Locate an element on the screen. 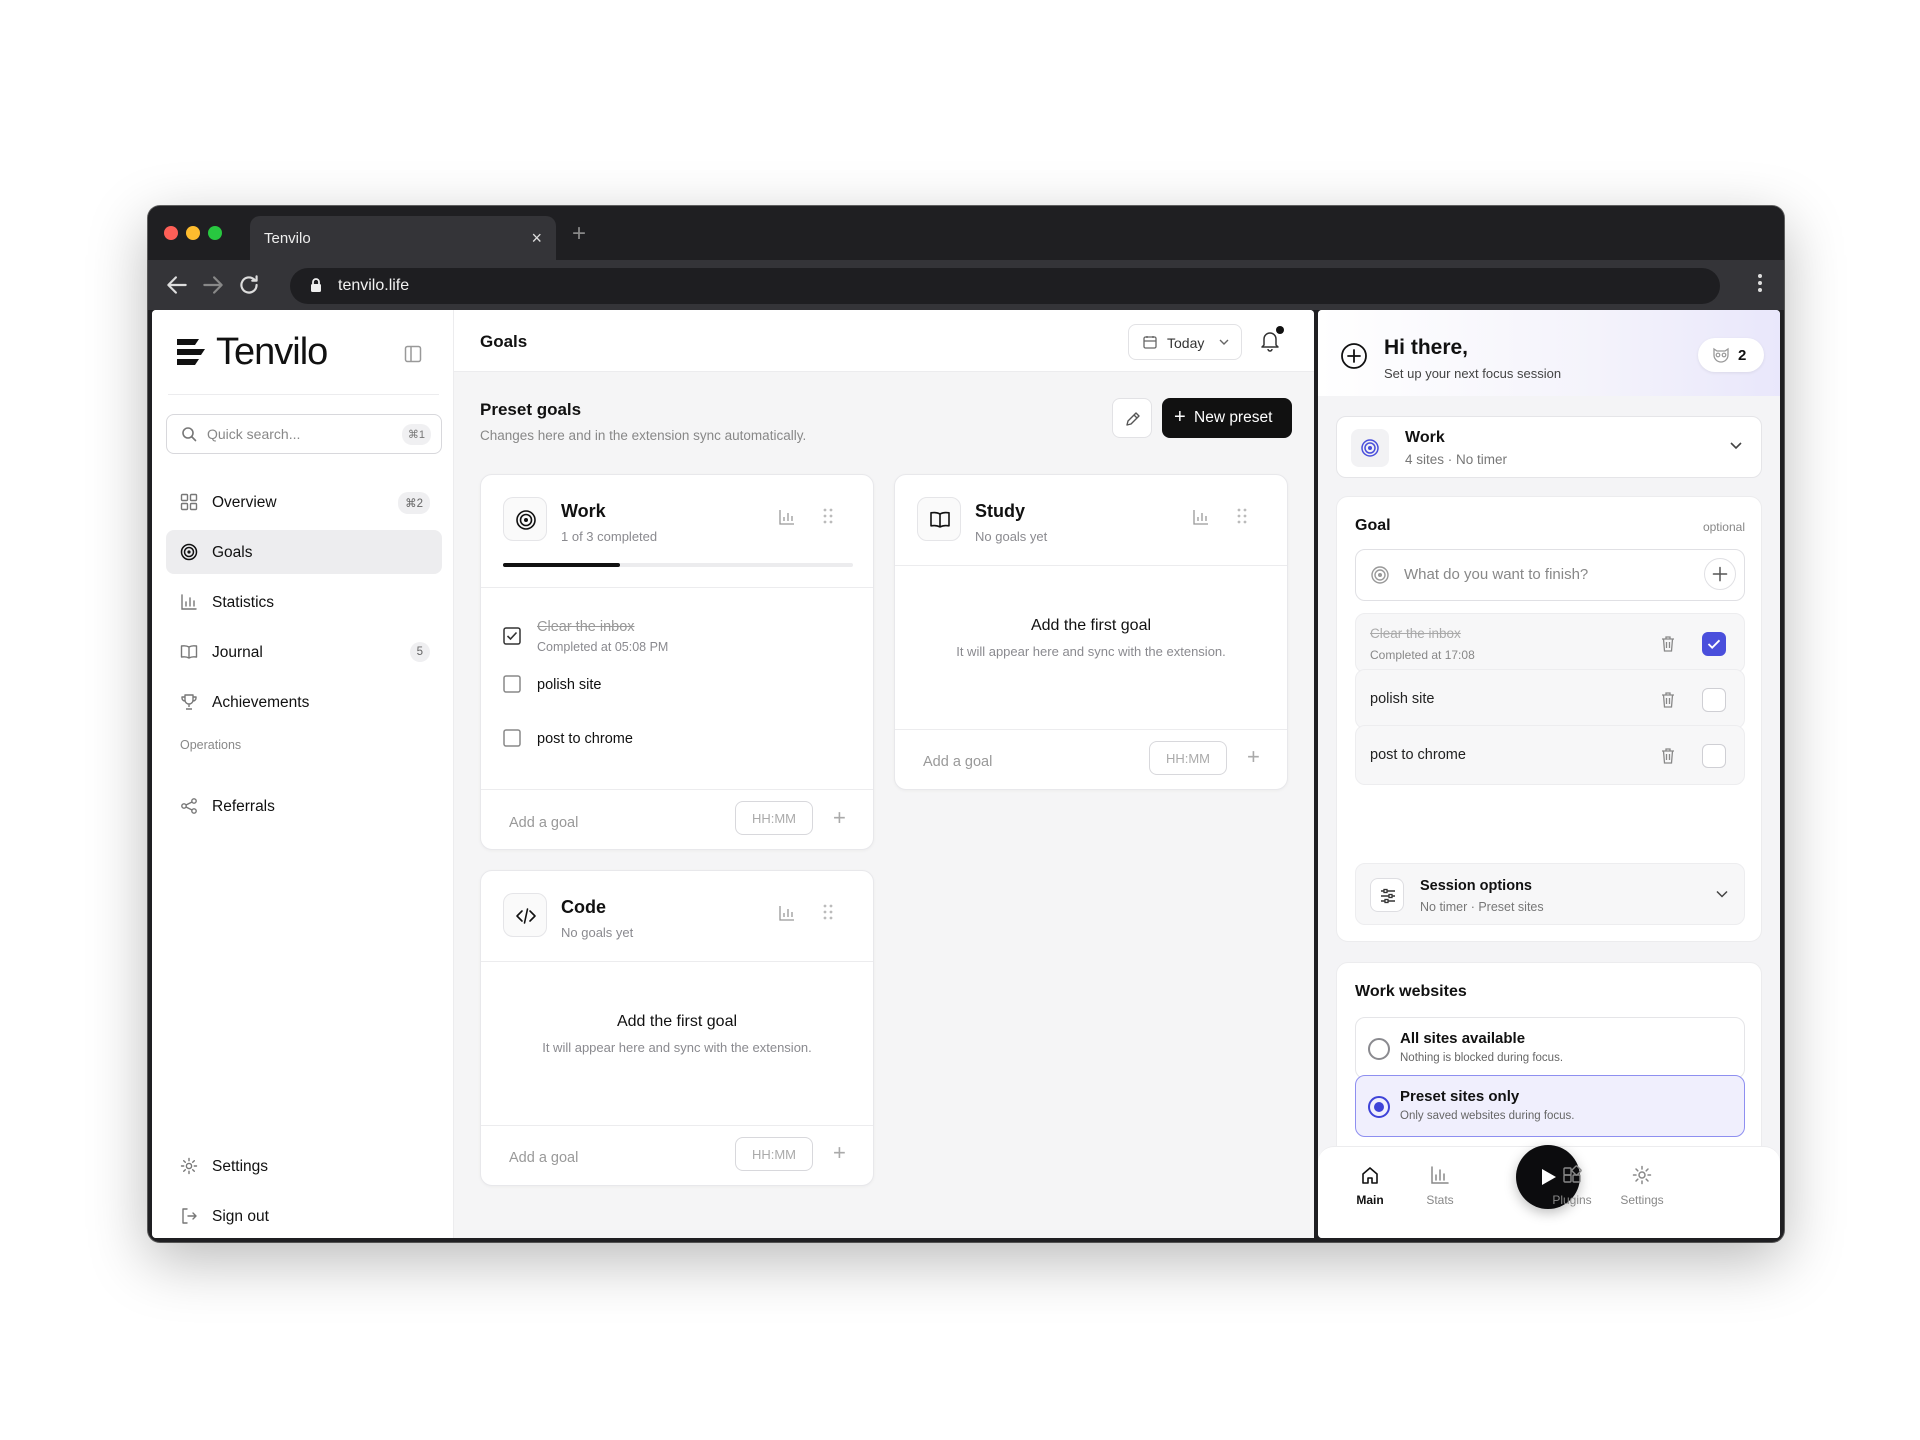  bottom-nav-label: Main is located at coordinates (1370, 1200).